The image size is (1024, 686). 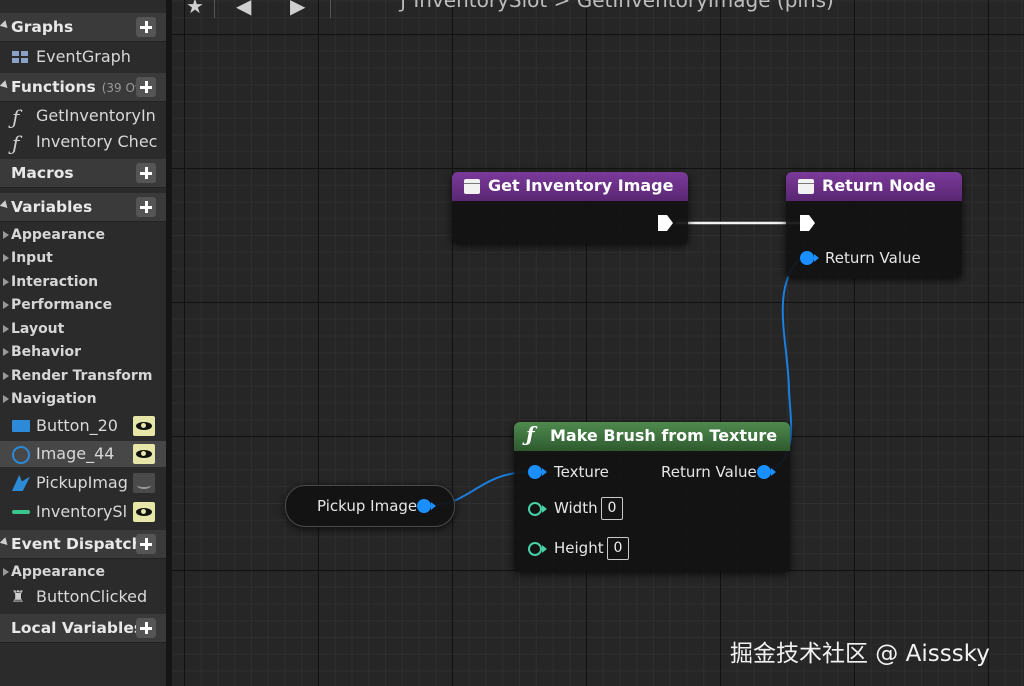 I want to click on pickup-image-output-pin, so click(x=426, y=506).